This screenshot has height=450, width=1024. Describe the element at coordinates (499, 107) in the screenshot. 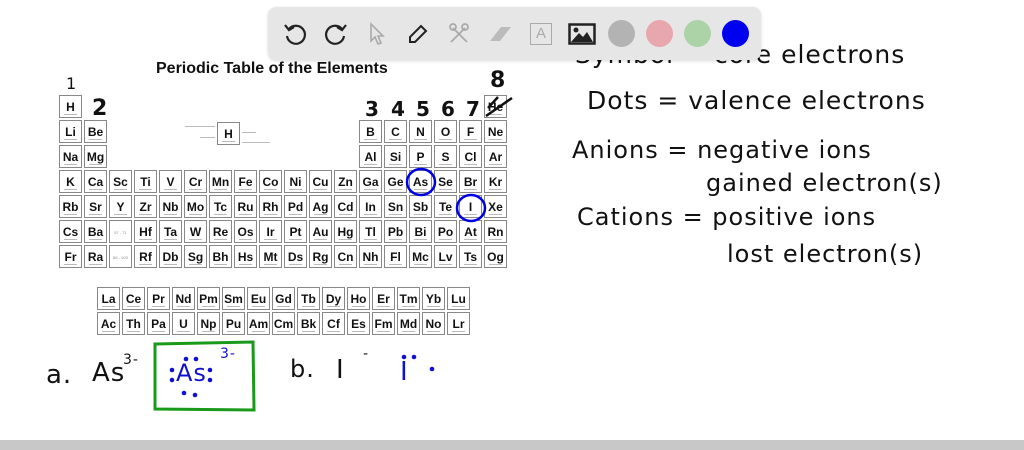

I see `he-strike-mark` at that location.